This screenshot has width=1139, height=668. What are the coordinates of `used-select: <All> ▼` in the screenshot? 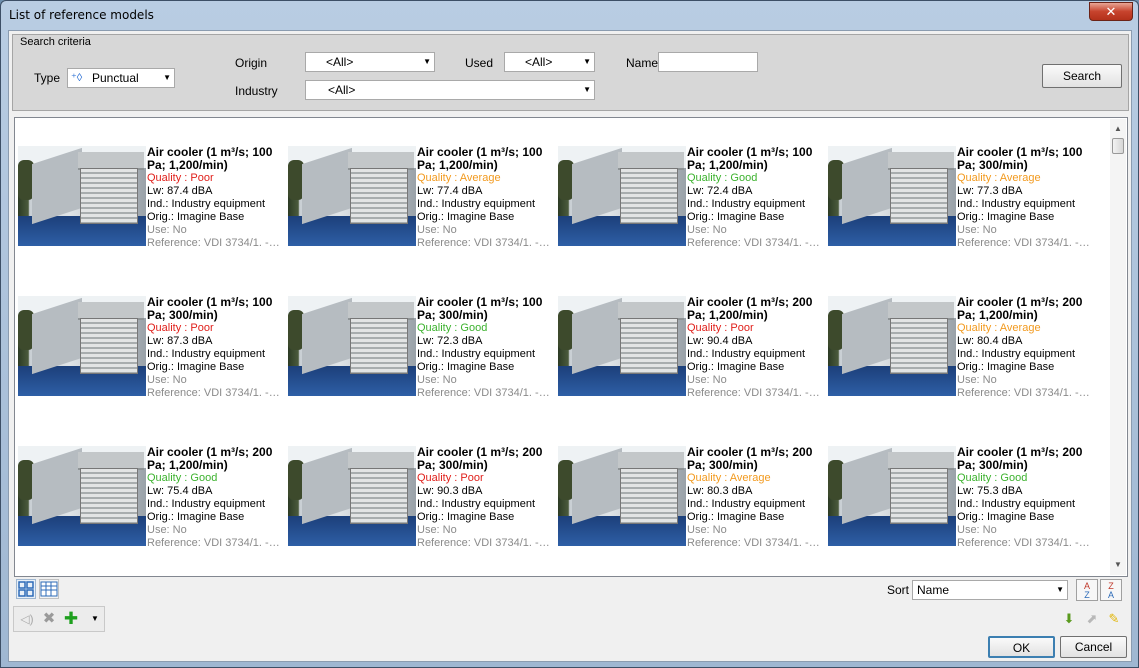 It's located at (549, 62).